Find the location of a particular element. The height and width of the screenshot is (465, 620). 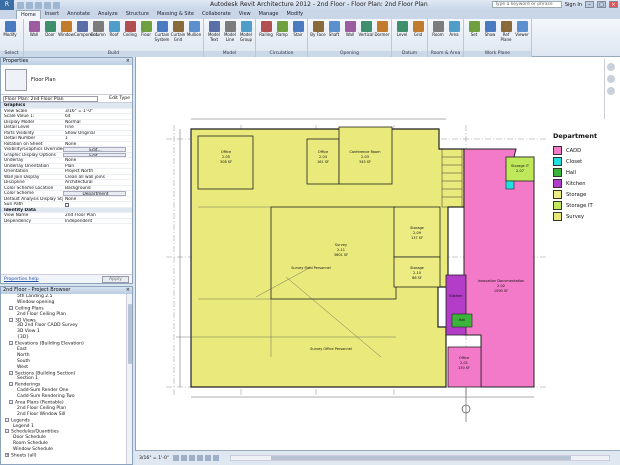

set-button: Set is located at coordinates (474, 35).